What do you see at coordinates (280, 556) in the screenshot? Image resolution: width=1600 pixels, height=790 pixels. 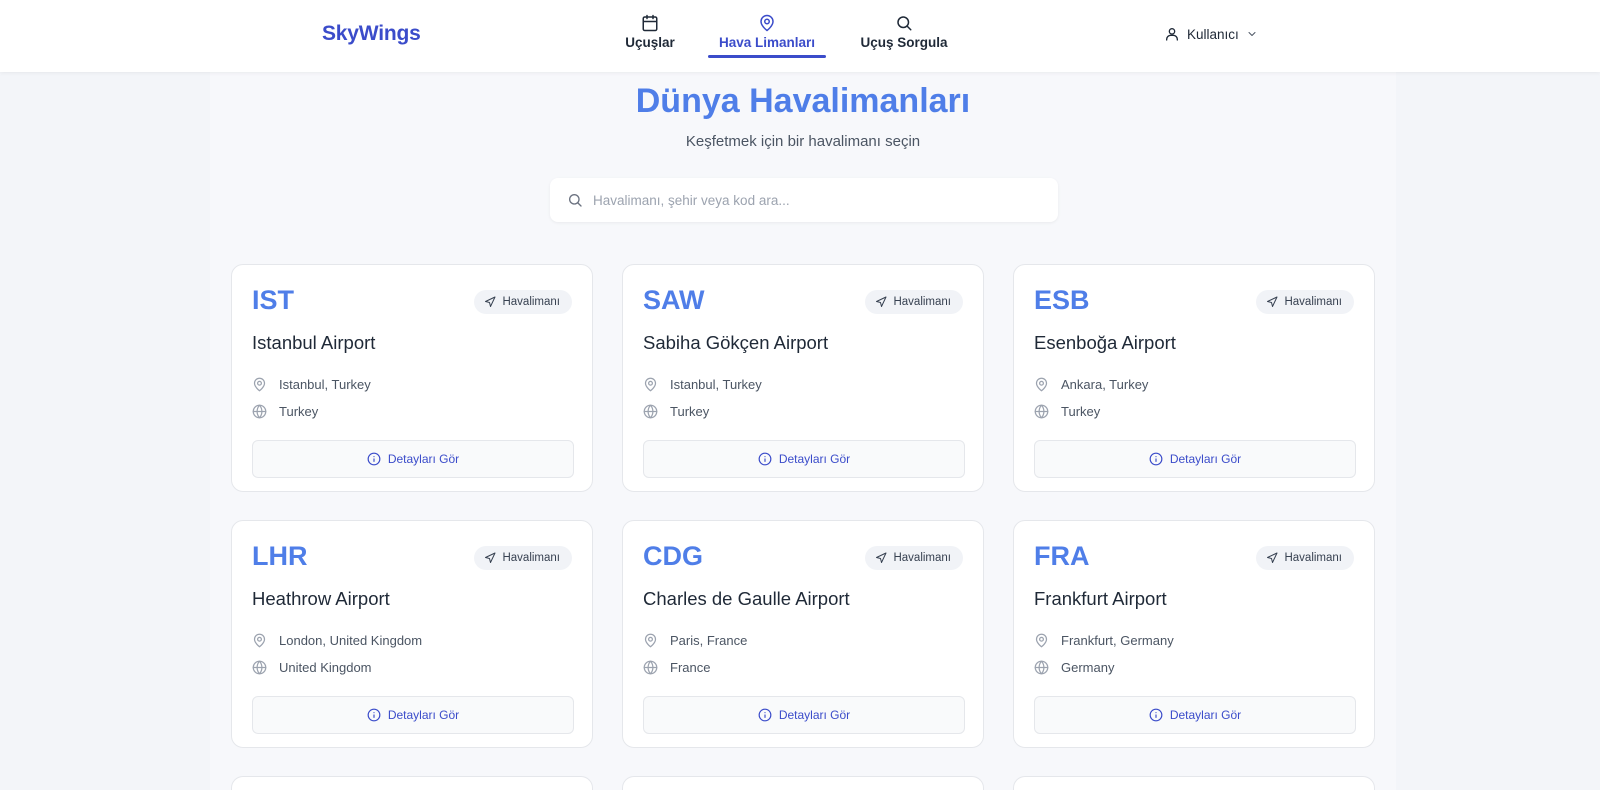 I see `airport-code: LHR` at bounding box center [280, 556].